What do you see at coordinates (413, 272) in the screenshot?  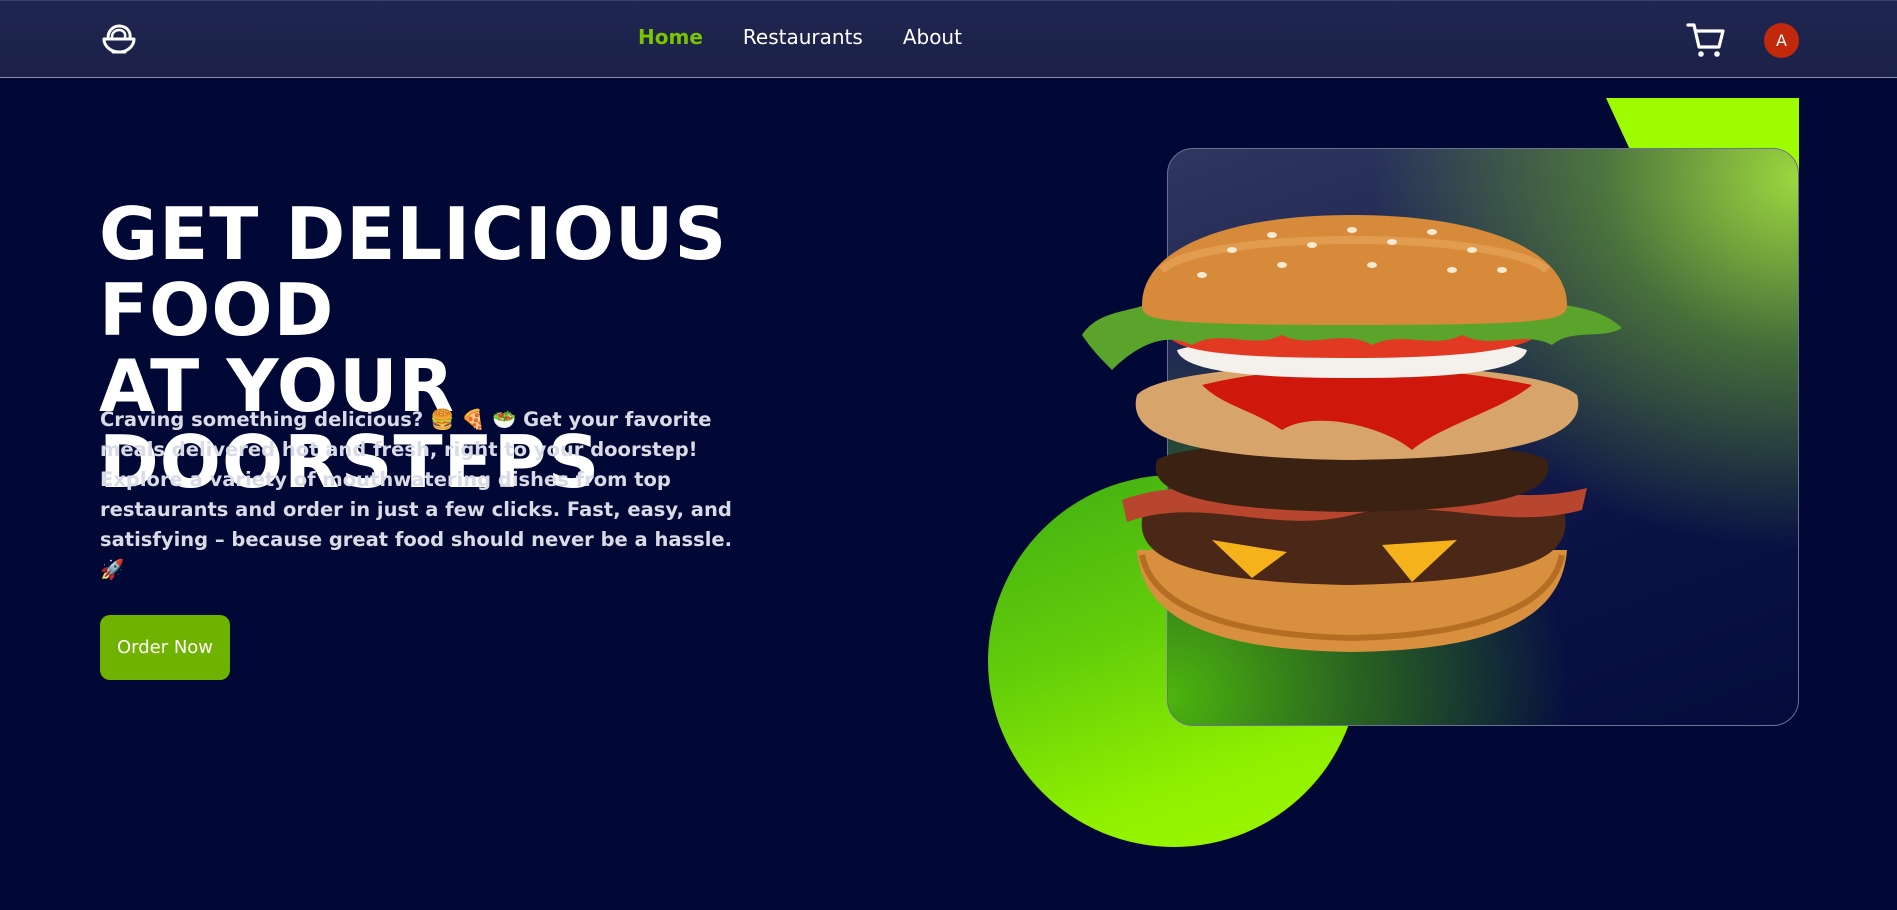 I see `hero-title-line-1: GET DELICIOUS FOOD` at bounding box center [413, 272].